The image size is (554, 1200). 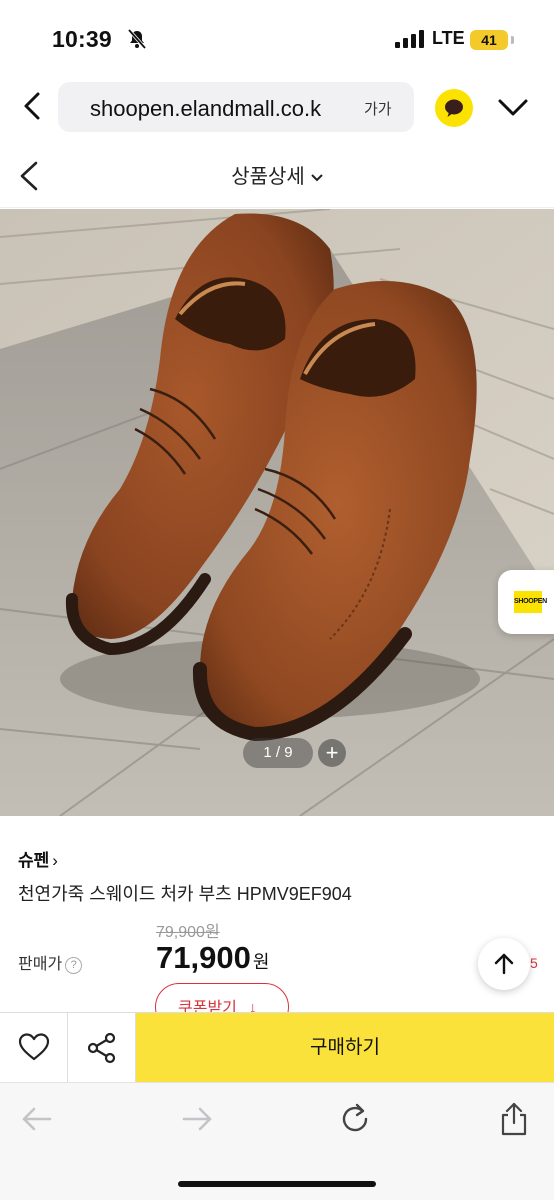 I want to click on price-label-row: 판매가?, so click(x=50, y=962).